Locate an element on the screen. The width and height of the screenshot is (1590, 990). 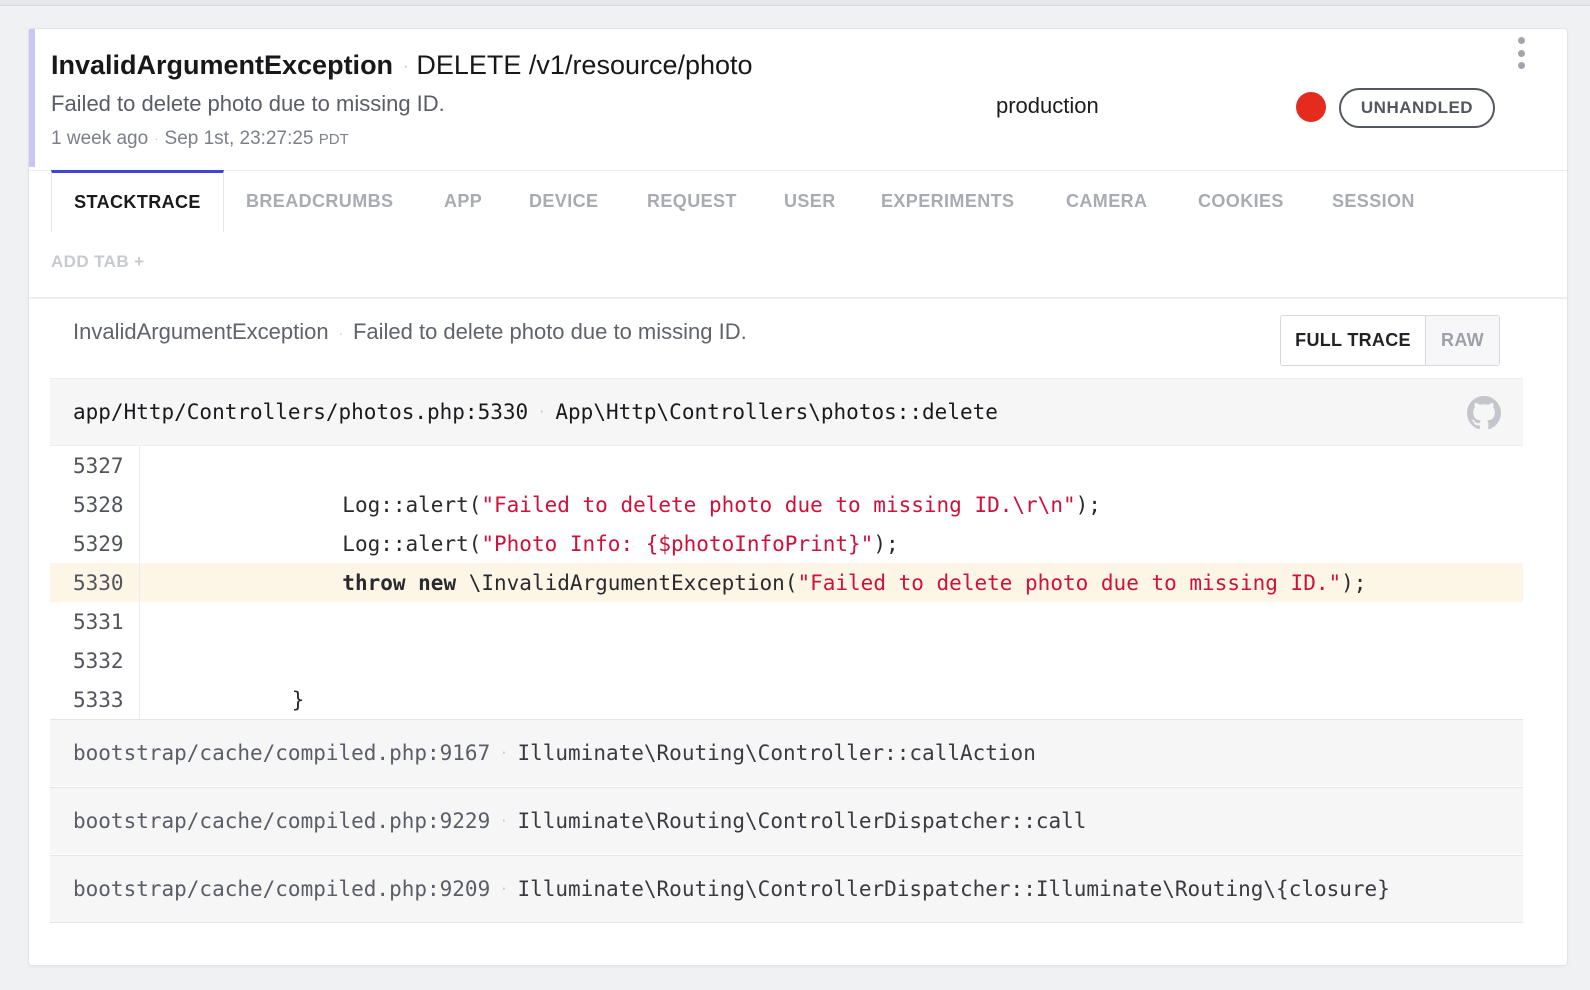
timestamp: Sep 1st, 23:27:25 is located at coordinates (239, 138).